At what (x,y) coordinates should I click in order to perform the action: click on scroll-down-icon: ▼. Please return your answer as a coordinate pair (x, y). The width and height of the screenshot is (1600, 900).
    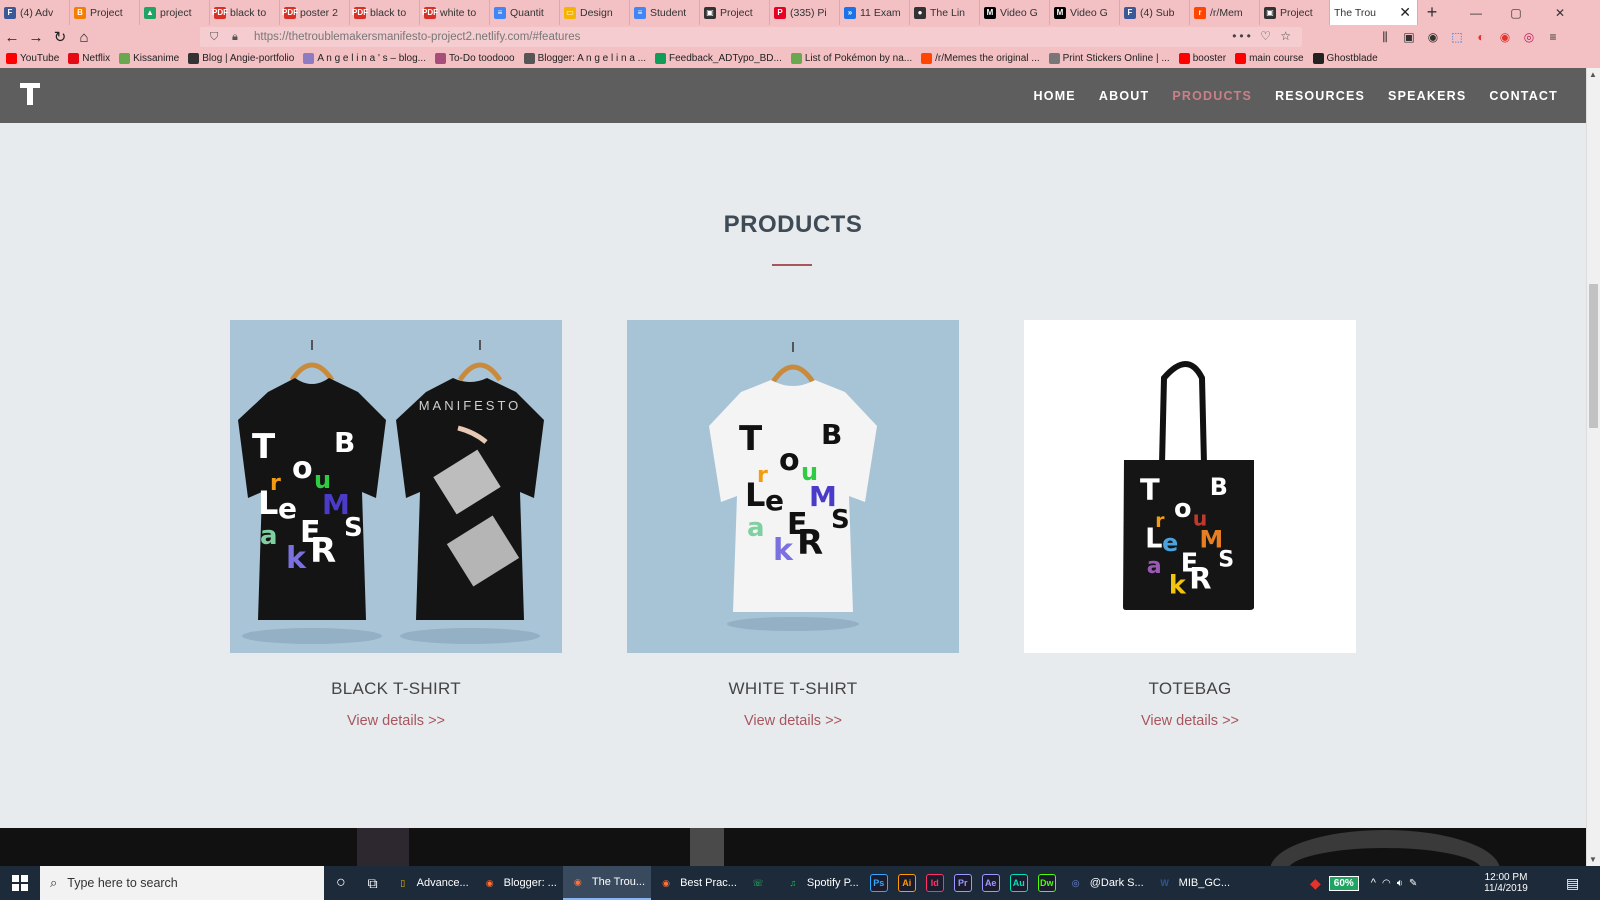
    Looking at the image, I should click on (1593, 859).